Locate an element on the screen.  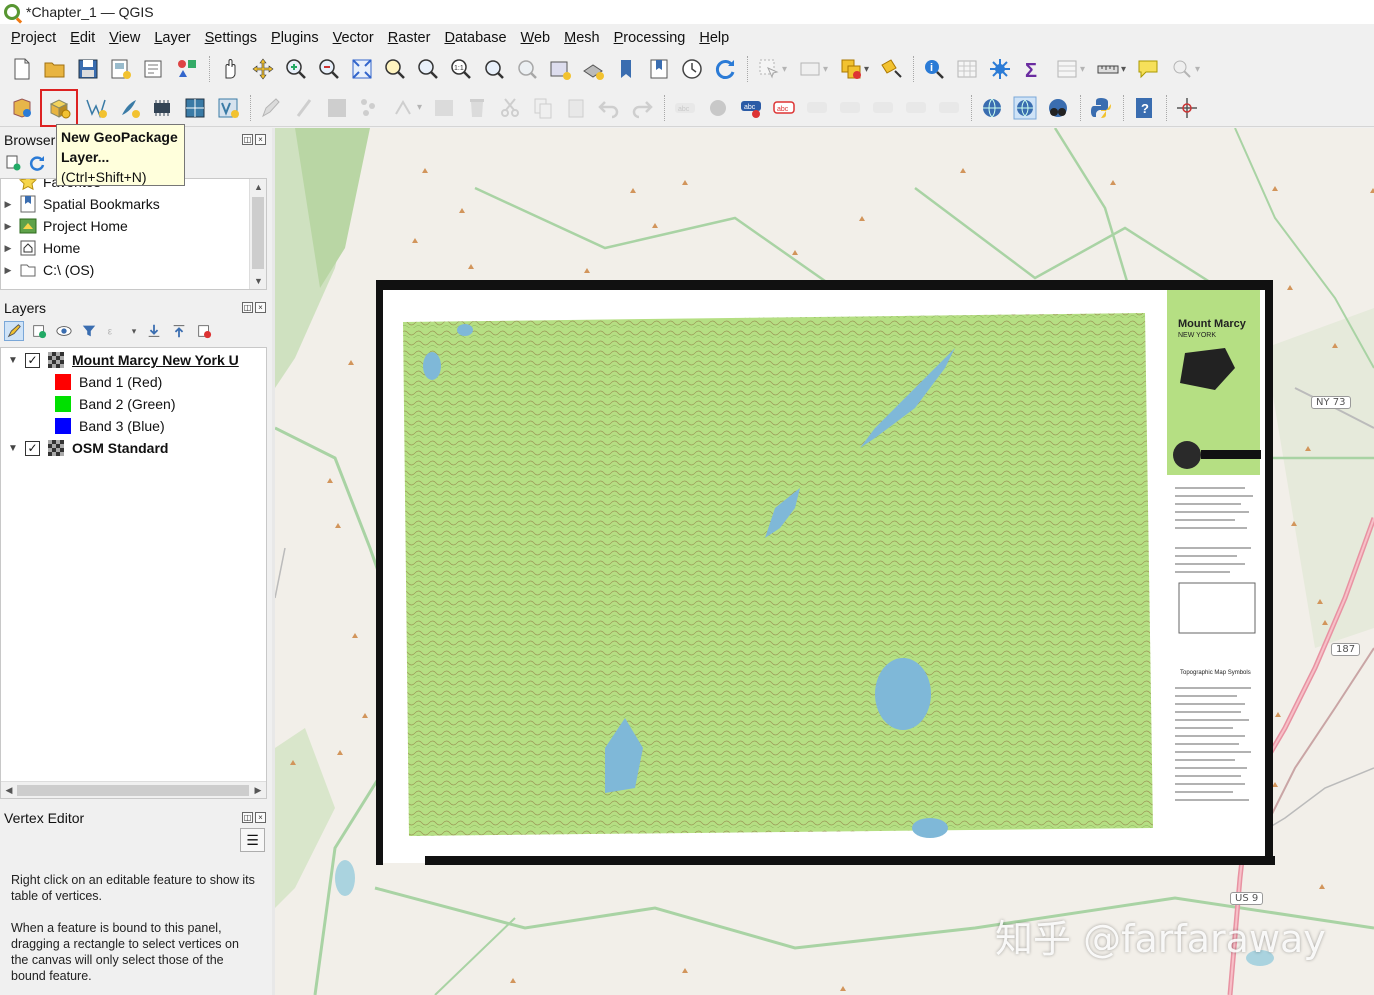
browser-scrollbar: ▲ ▼ is located at coordinates (257, 234).